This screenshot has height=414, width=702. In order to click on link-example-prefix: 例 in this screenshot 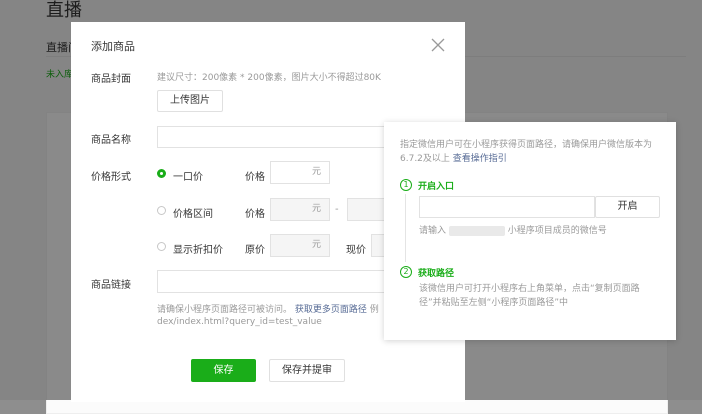, I will do `click(374, 310)`.